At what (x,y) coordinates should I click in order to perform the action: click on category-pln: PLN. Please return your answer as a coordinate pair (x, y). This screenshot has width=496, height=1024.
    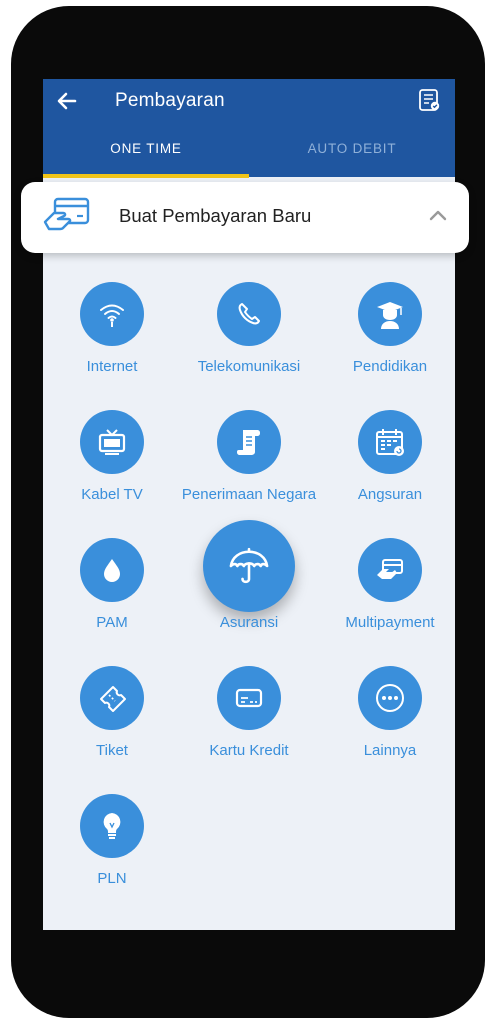
    Looking at the image, I should click on (112, 849).